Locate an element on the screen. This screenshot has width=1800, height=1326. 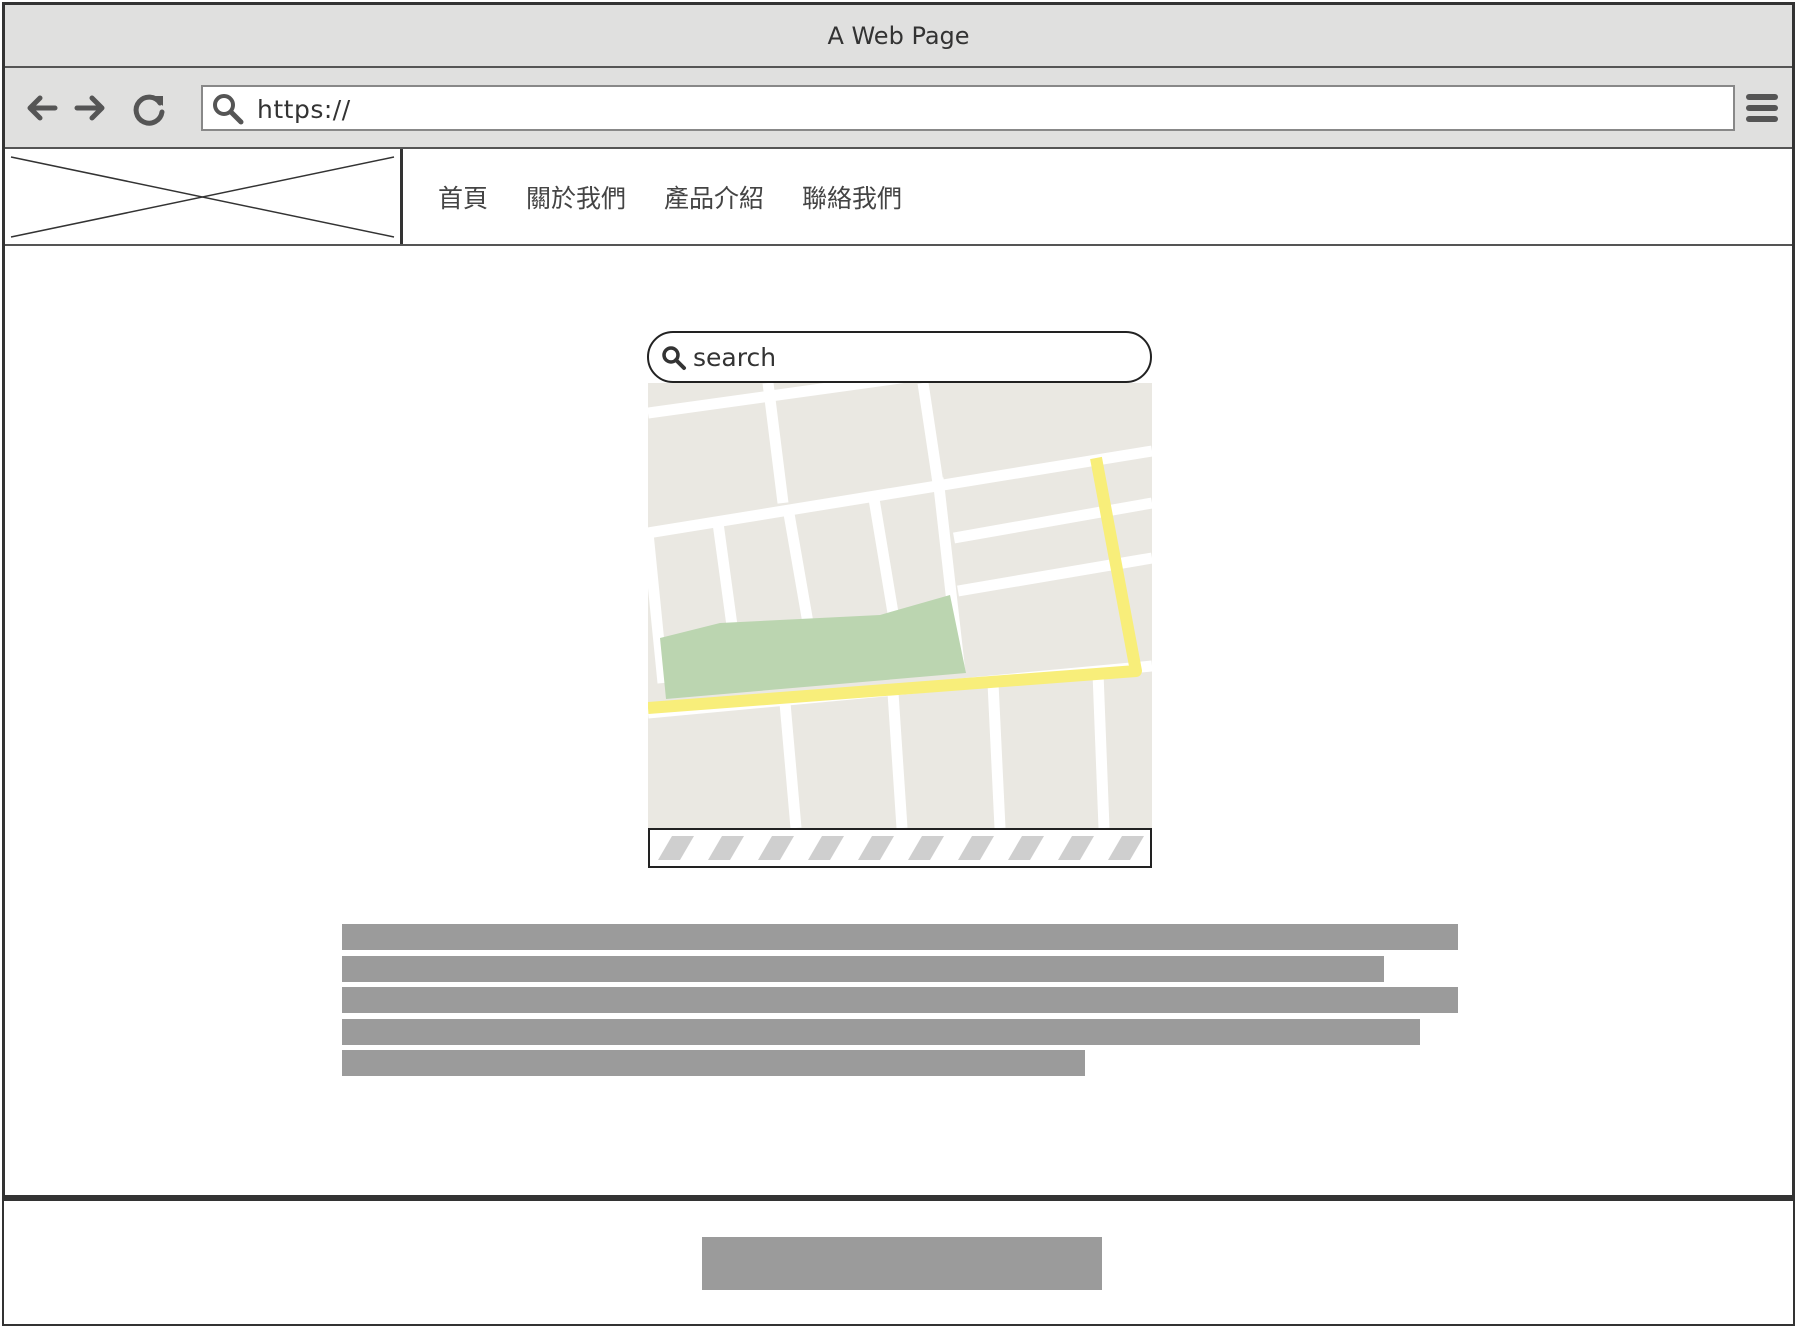
footer-text-placeholder is located at coordinates (902, 1263).